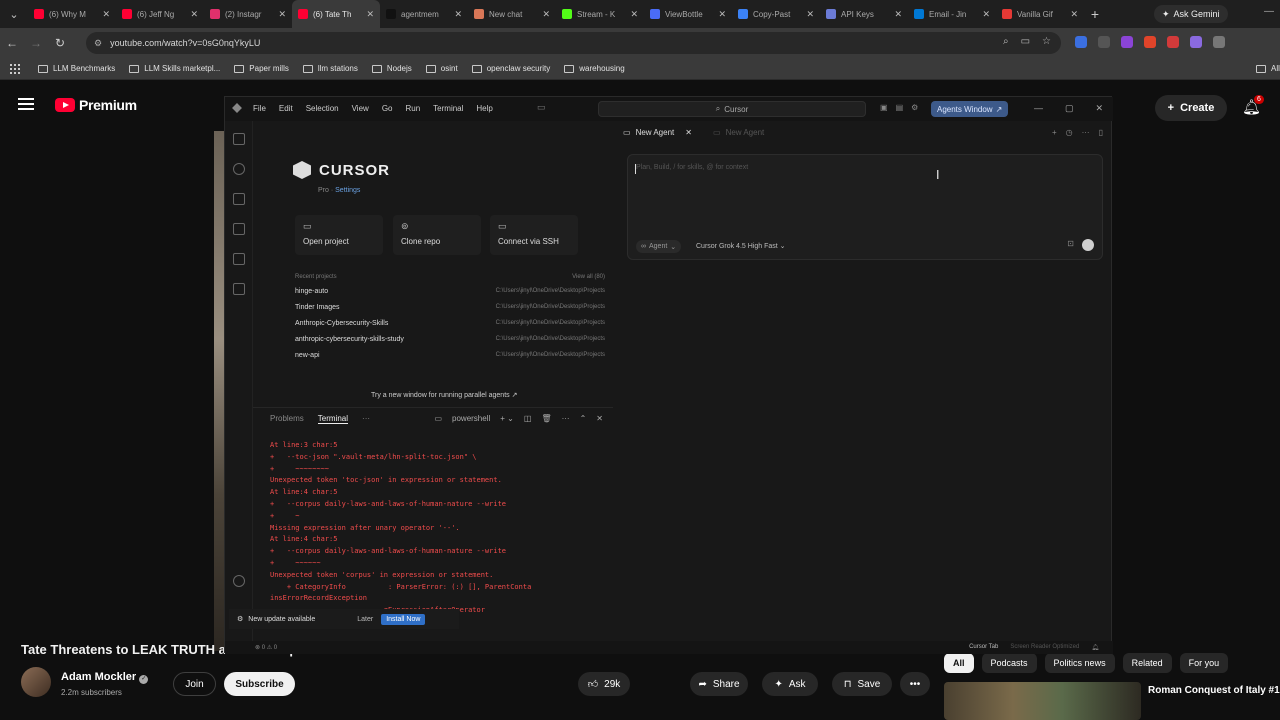 This screenshot has height=720, width=1280. What do you see at coordinates (583, 418) in the screenshot?
I see `maximize-panel-icon: ⌃` at bounding box center [583, 418].